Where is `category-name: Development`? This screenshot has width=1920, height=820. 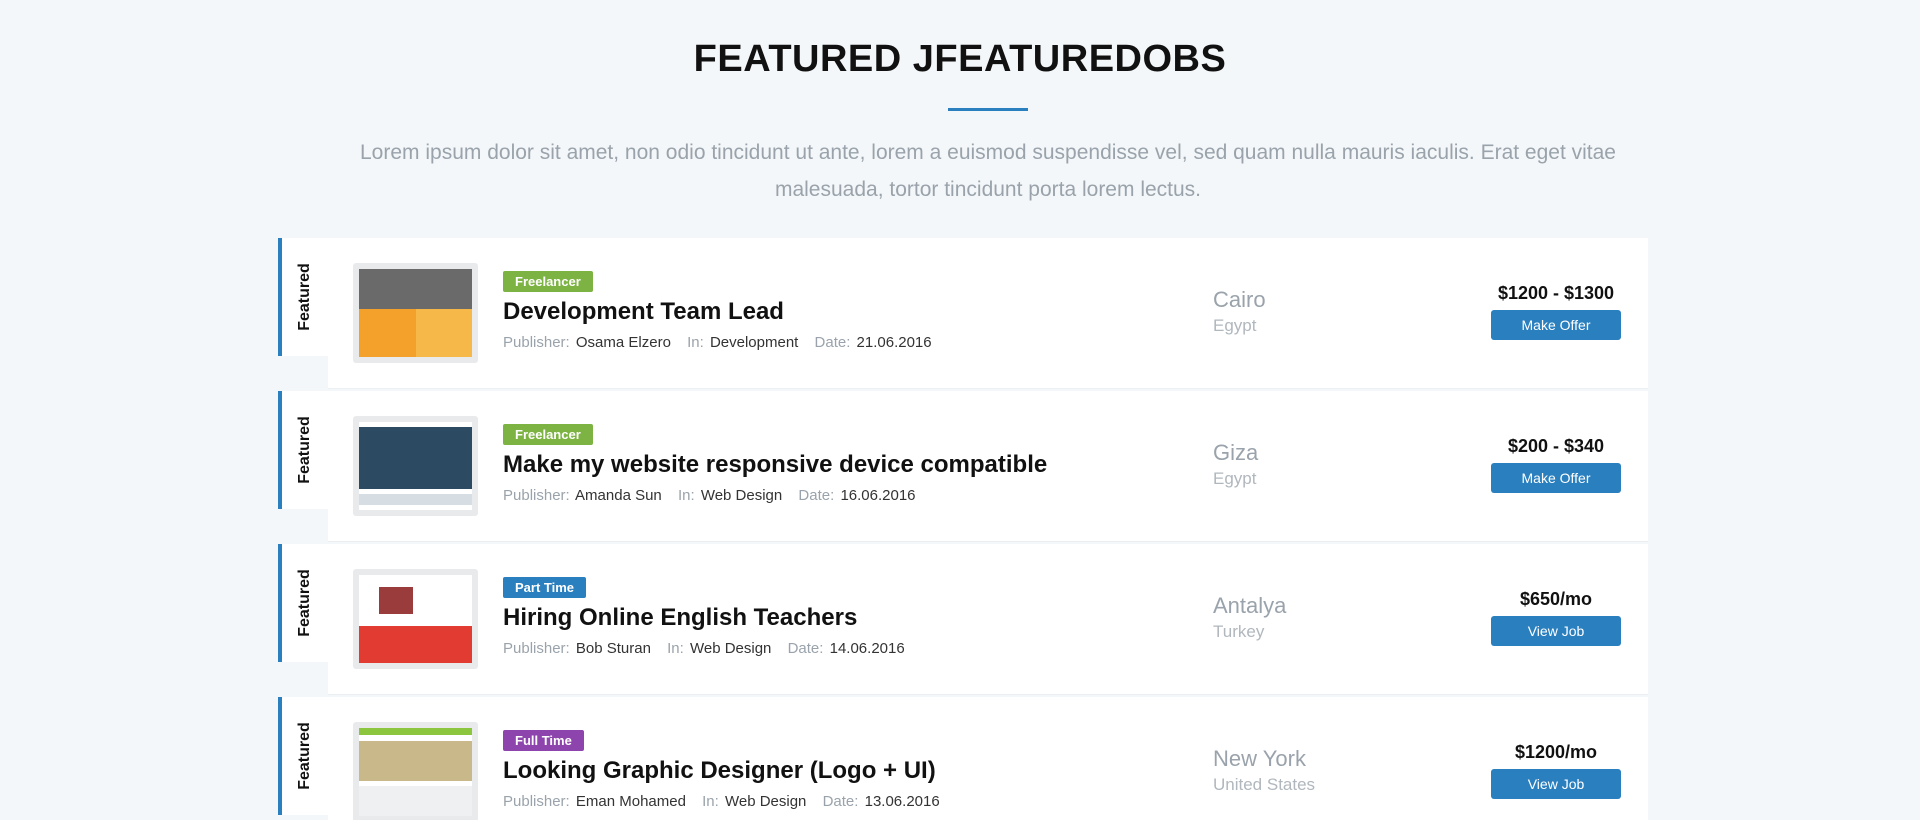 category-name: Development is located at coordinates (754, 342).